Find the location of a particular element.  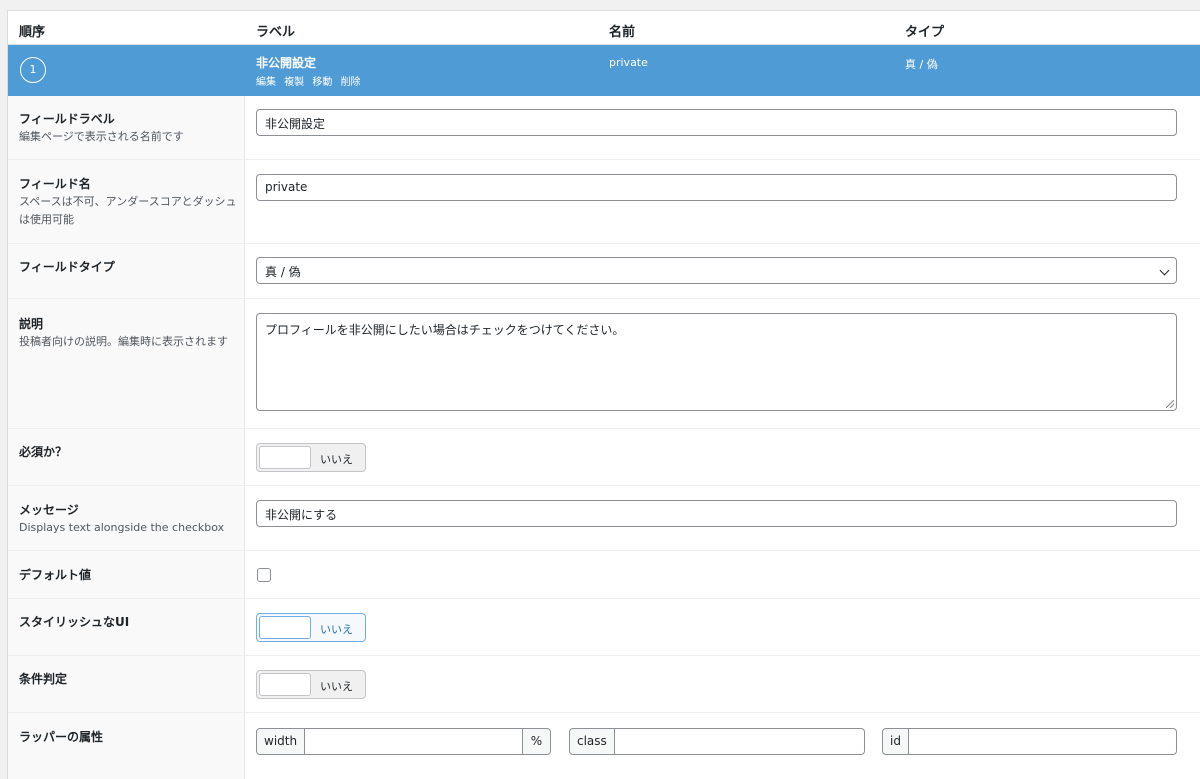

setting-title: 条件判定 is located at coordinates (43, 679).